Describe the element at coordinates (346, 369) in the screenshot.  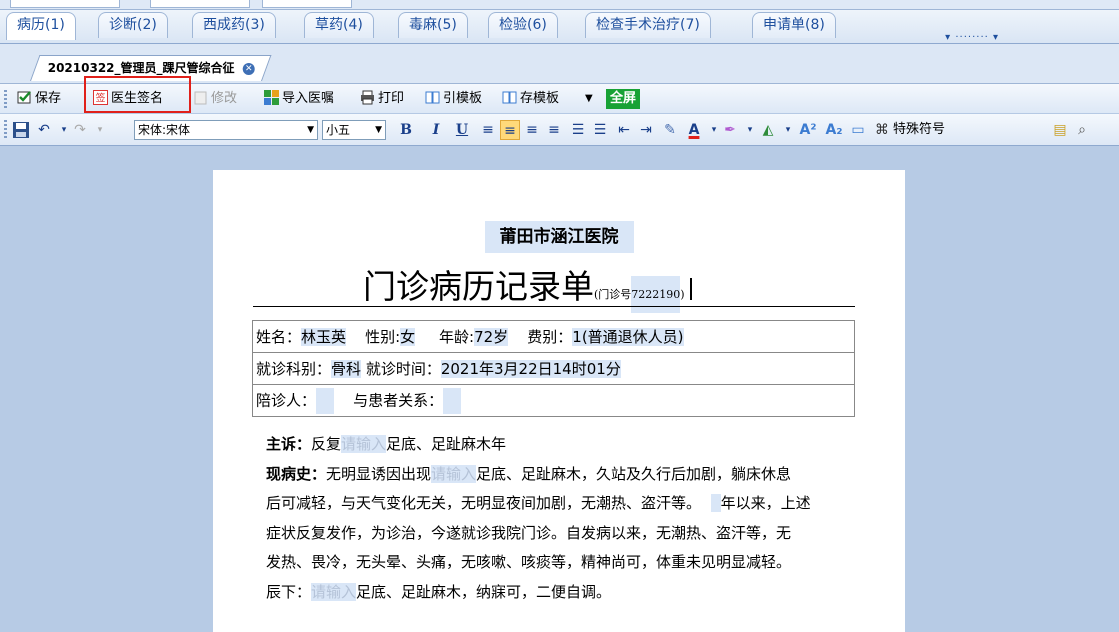
I see `department-field: 骨科` at that location.